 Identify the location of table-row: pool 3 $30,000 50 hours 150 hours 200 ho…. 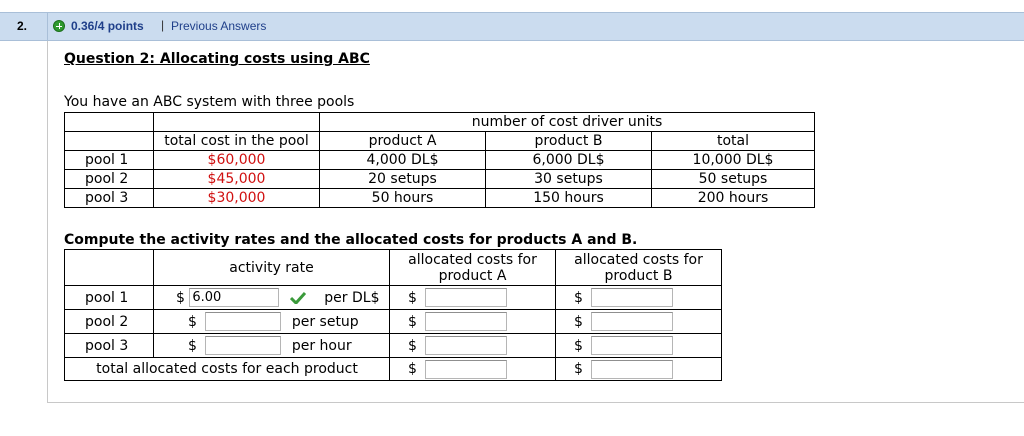
(439, 198).